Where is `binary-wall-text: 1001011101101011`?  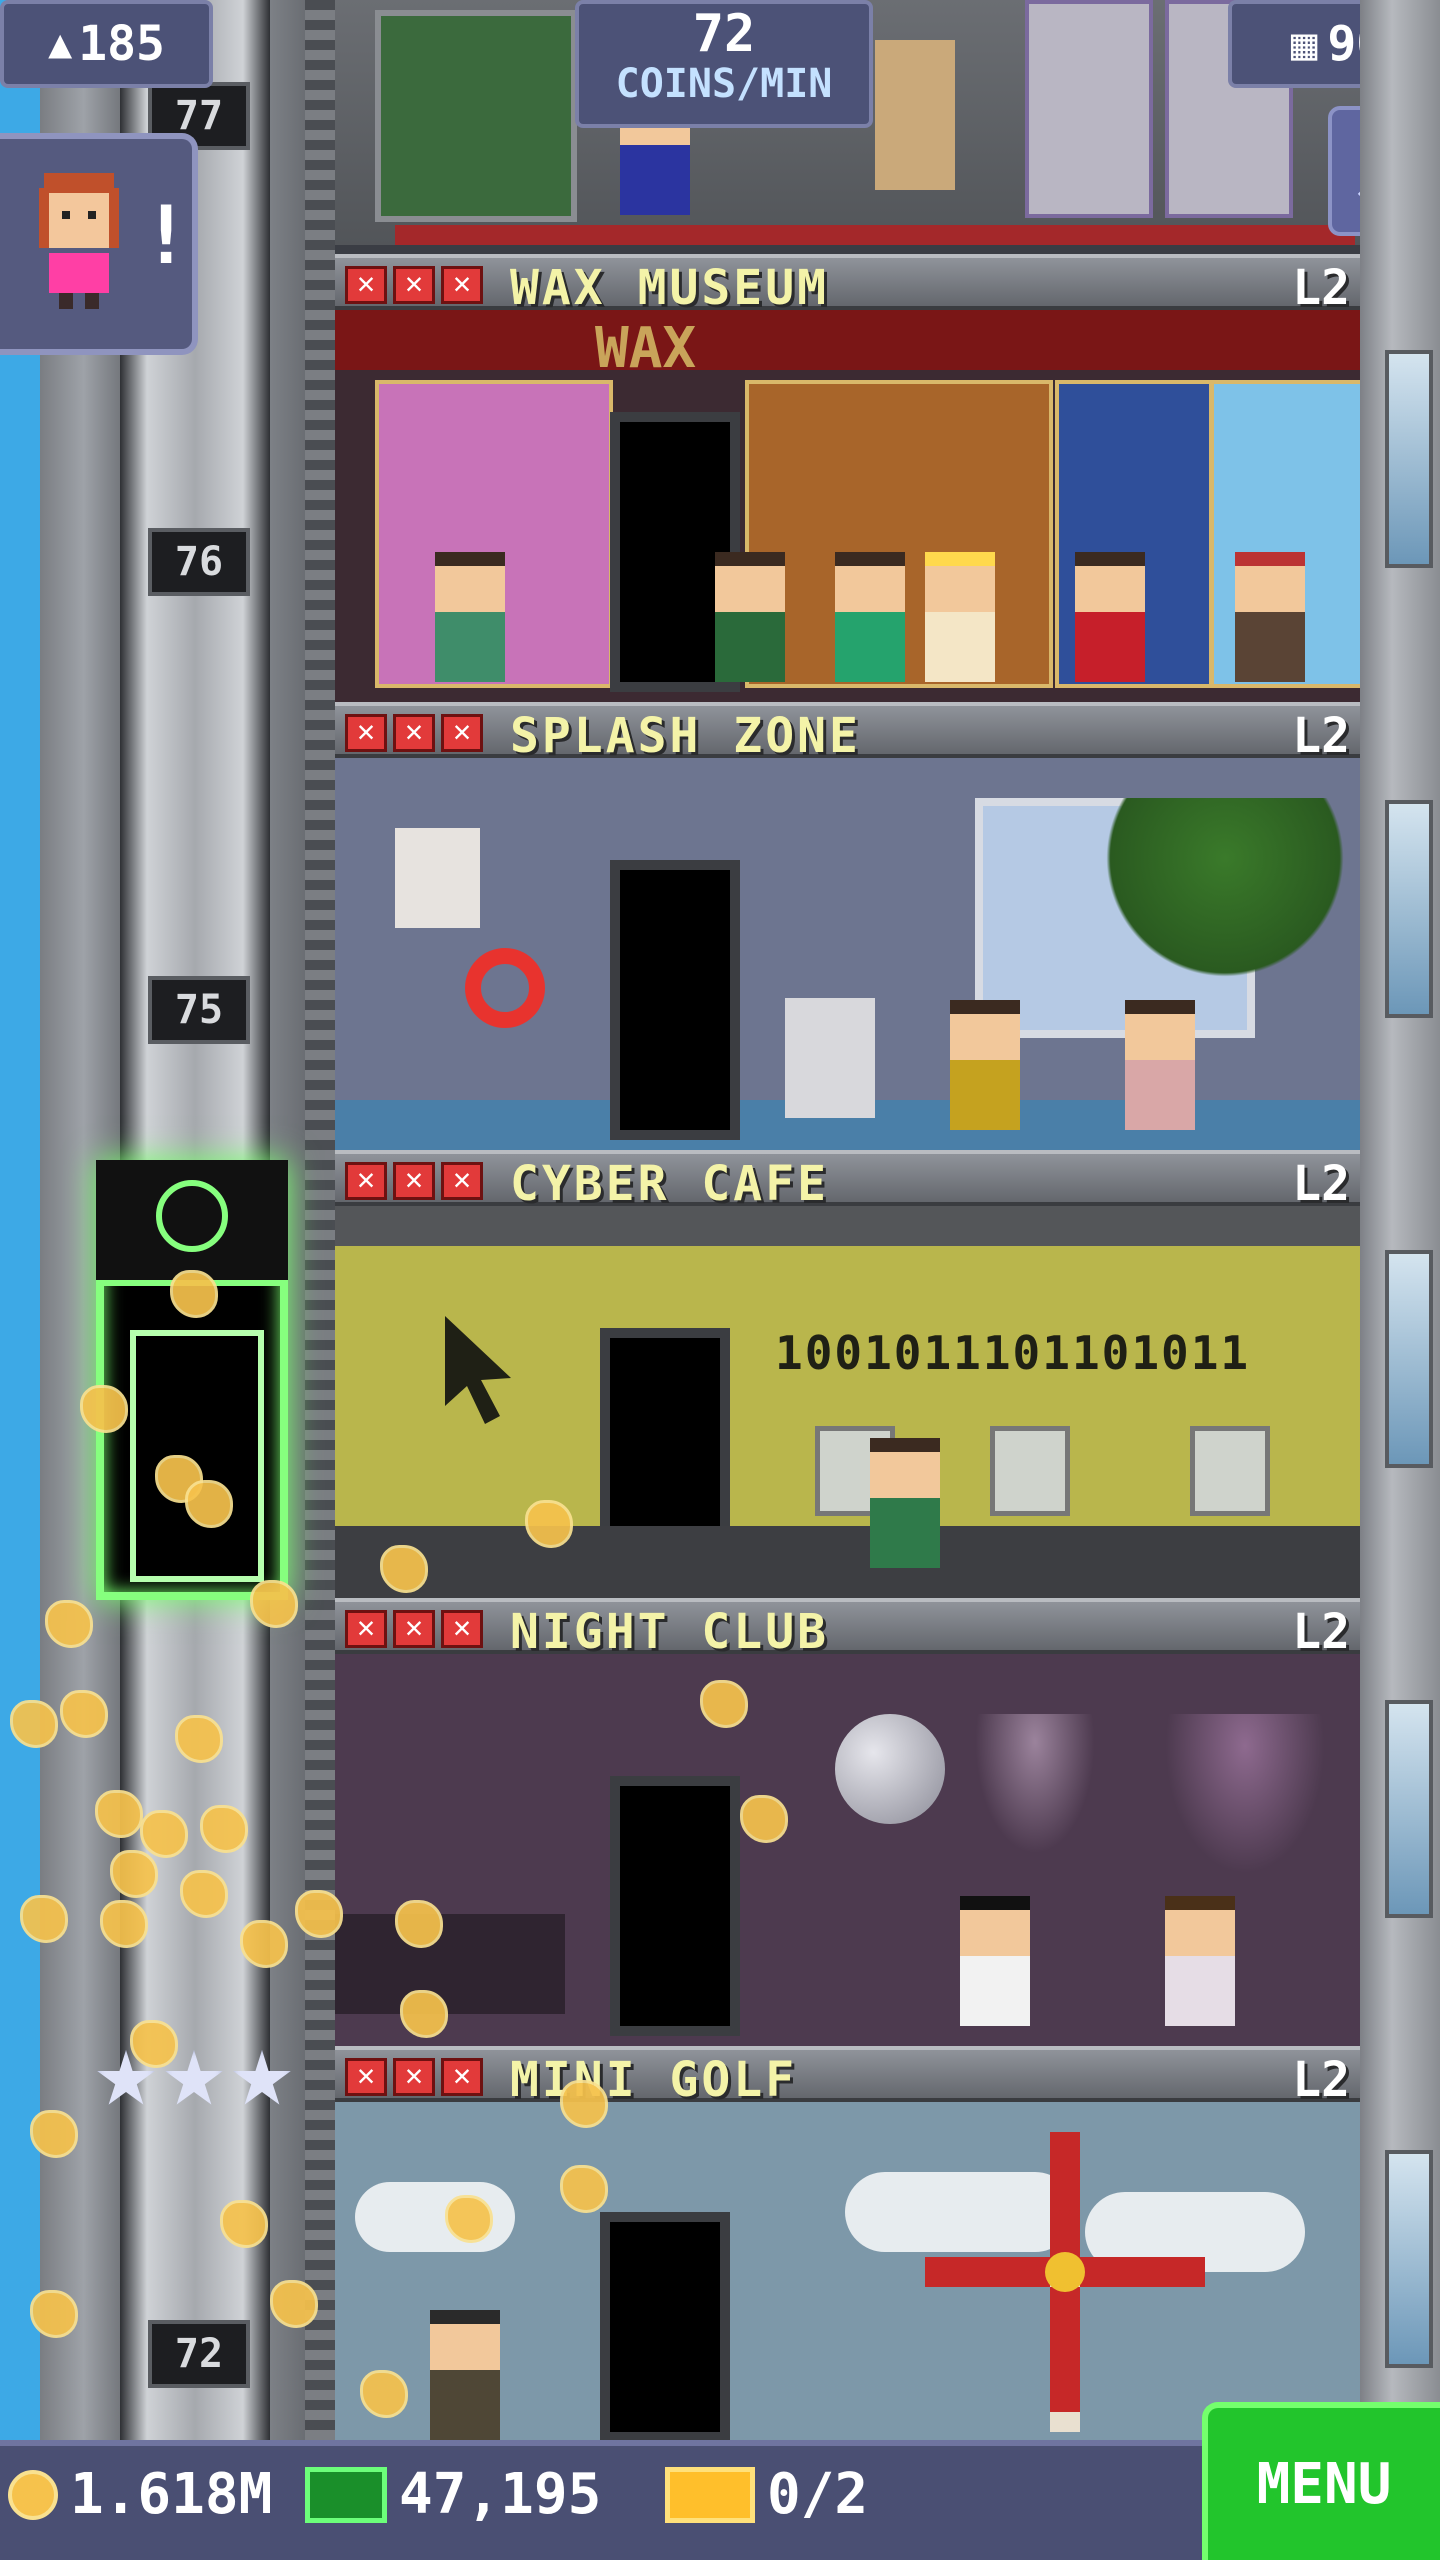
binary-wall-text: 1001011101101011 is located at coordinates (1013, 1353).